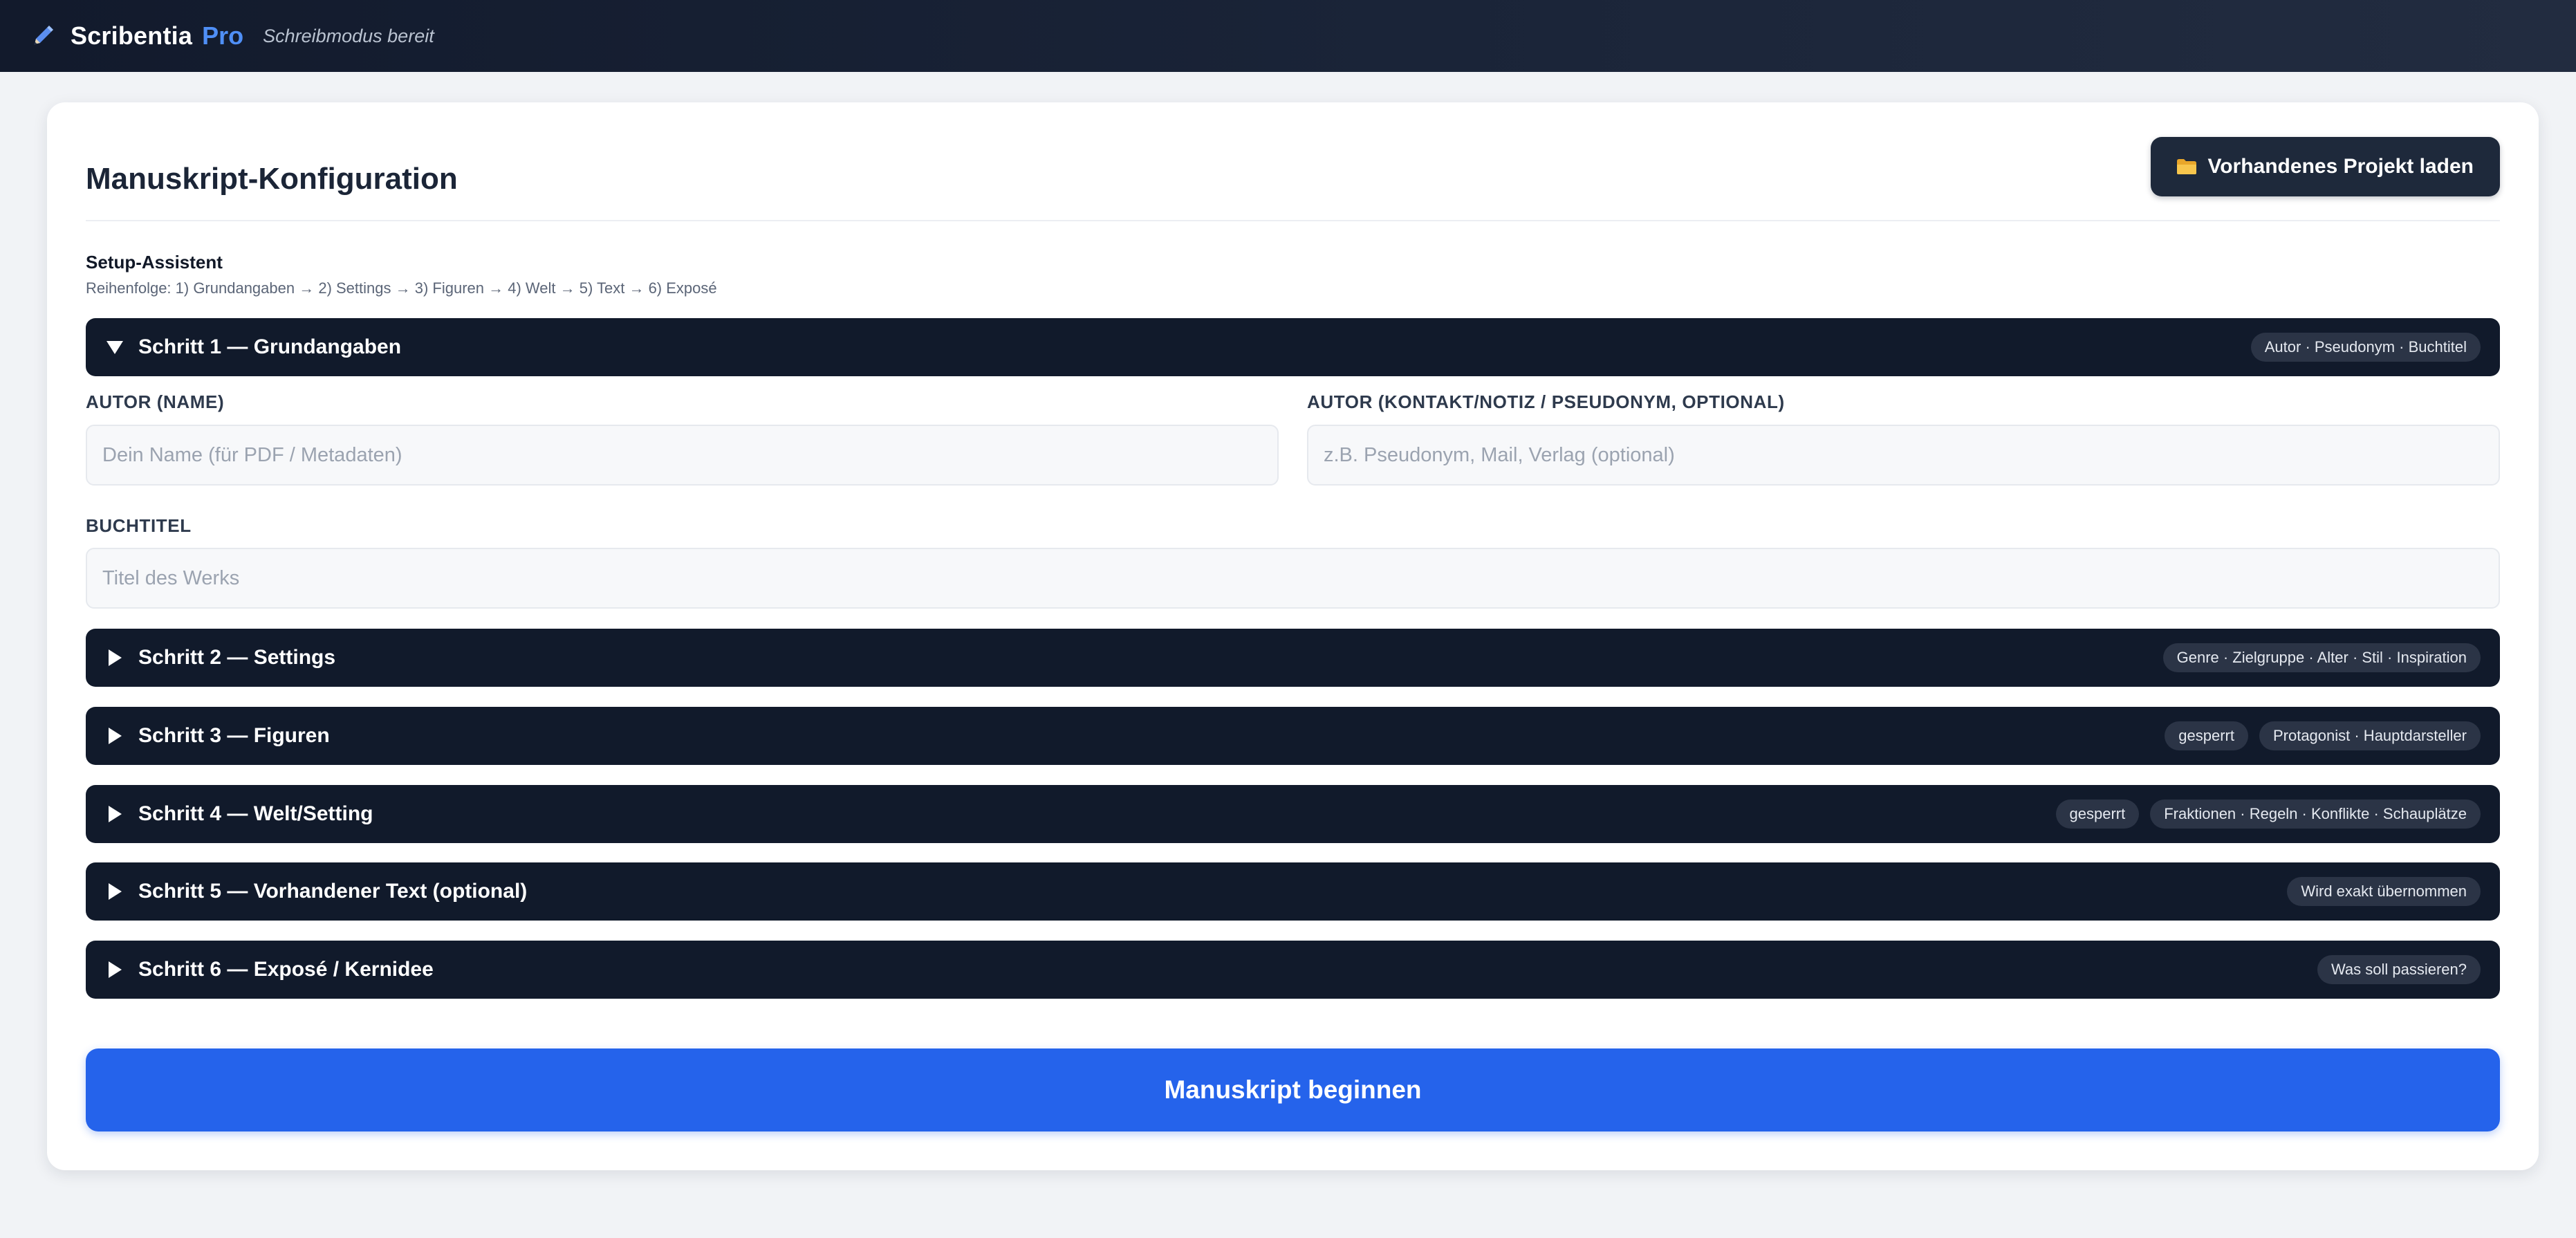  I want to click on caret-down-icon, so click(115, 347).